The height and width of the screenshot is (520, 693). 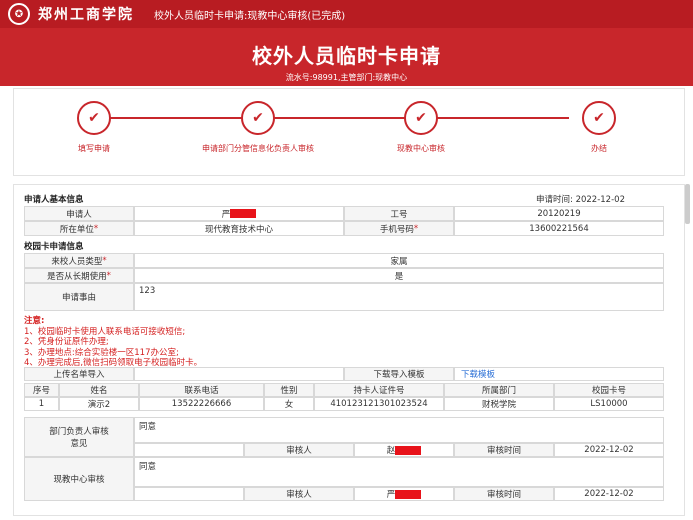 I want to click on emp-no-label: 工号, so click(x=399, y=213).